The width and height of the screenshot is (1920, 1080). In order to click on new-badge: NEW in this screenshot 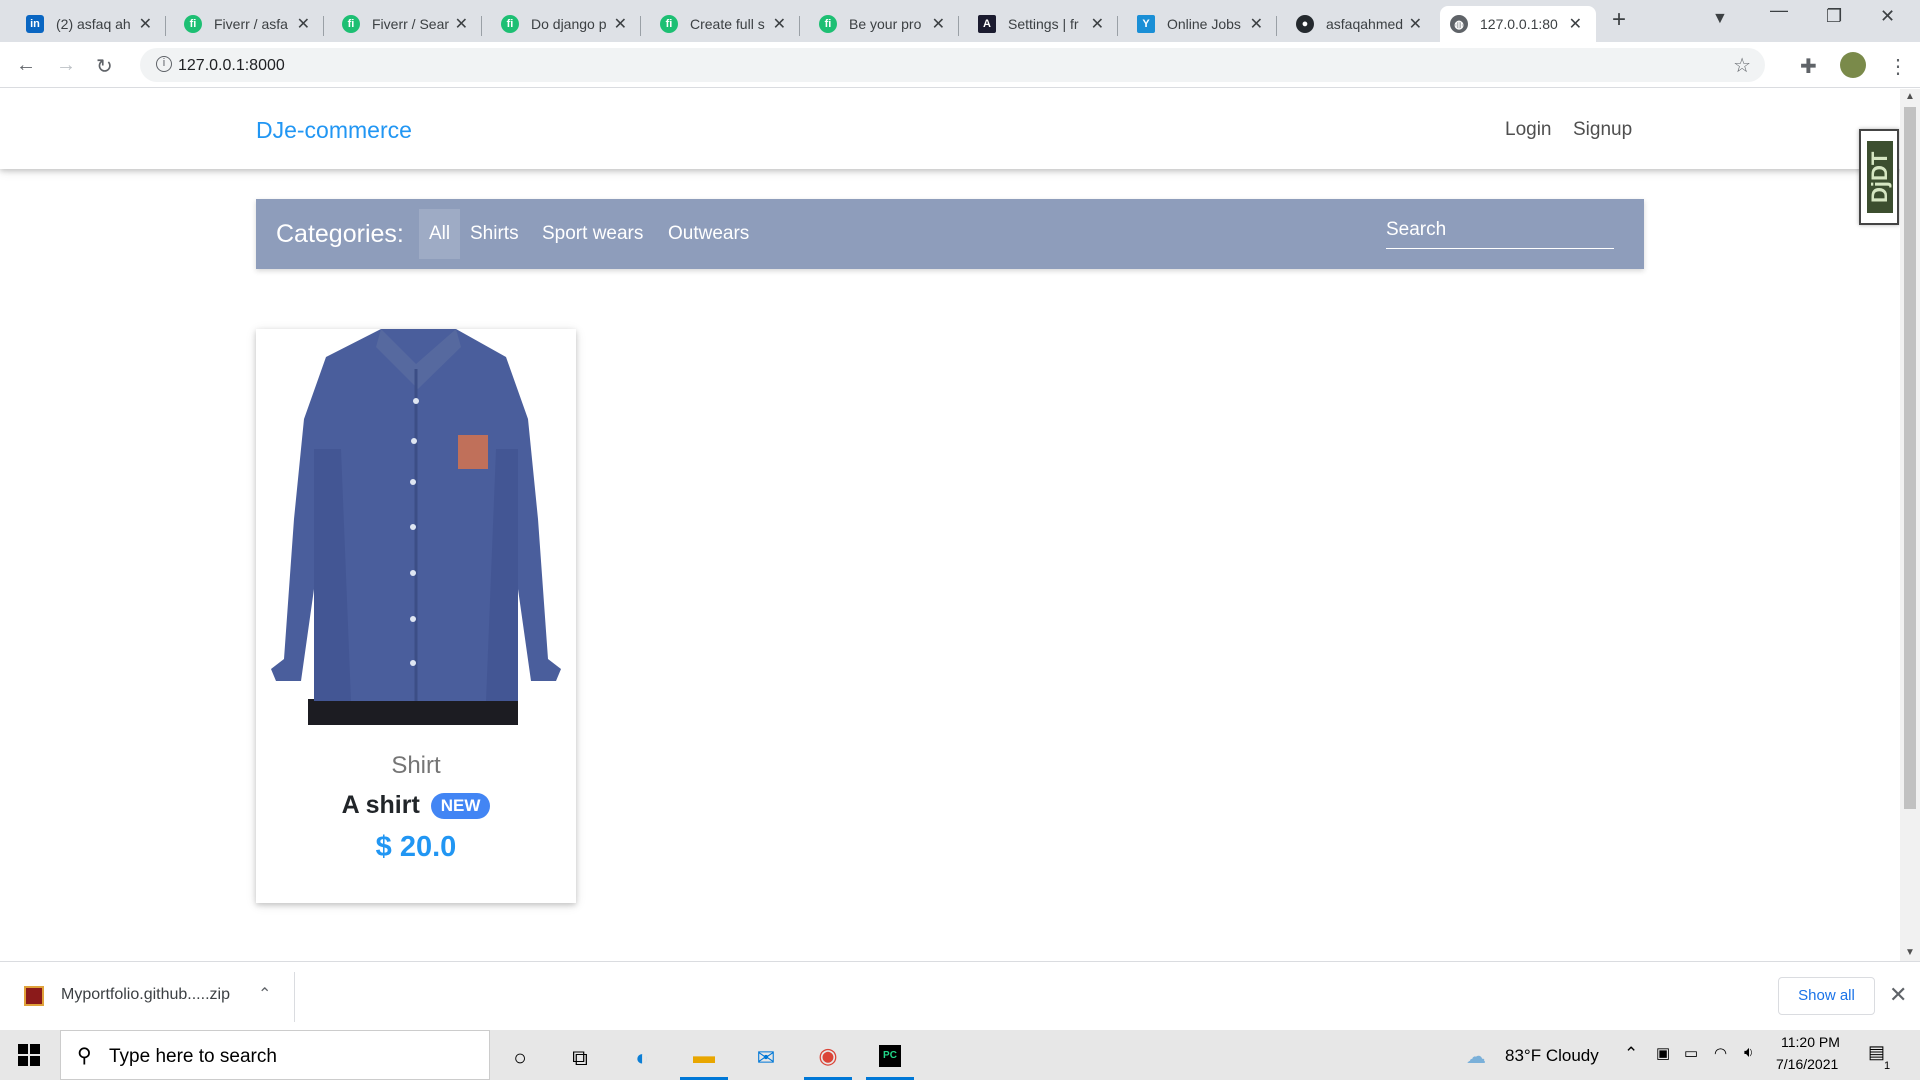, I will do `click(460, 806)`.